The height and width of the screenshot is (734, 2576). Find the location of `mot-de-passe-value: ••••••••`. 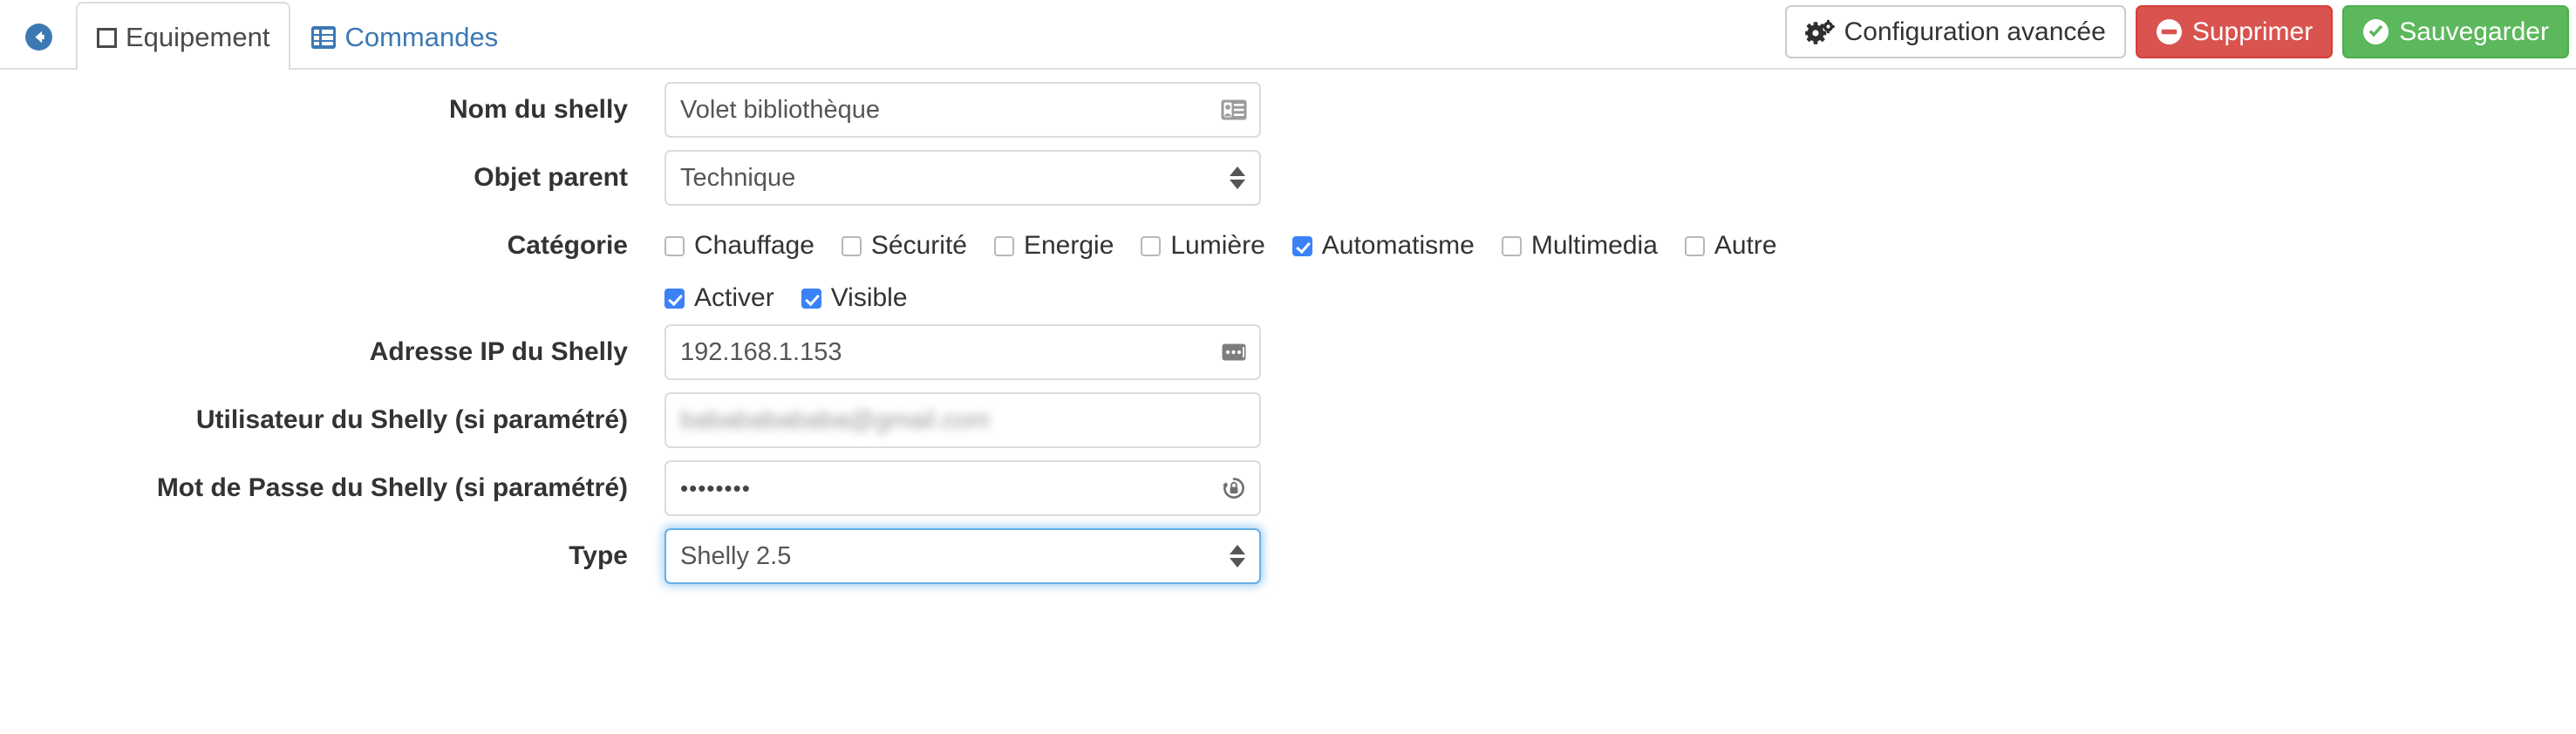

mot-de-passe-value: •••••••• is located at coordinates (715, 487).